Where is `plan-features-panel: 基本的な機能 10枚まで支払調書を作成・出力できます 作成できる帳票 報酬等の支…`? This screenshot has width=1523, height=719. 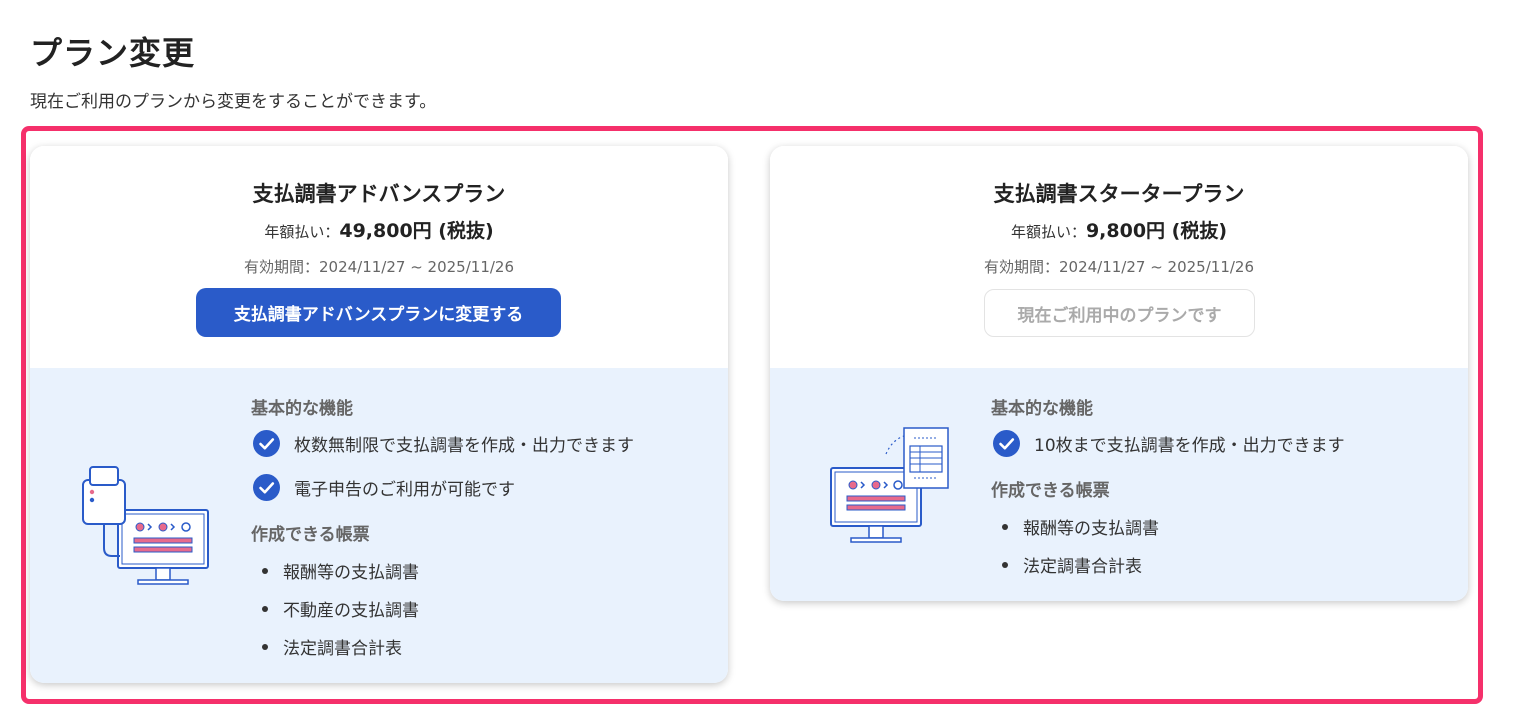 plan-features-panel: 基本的な機能 10枚まで支払調書を作成・出力できます 作成できる帳票 報酬等の支… is located at coordinates (1119, 484).